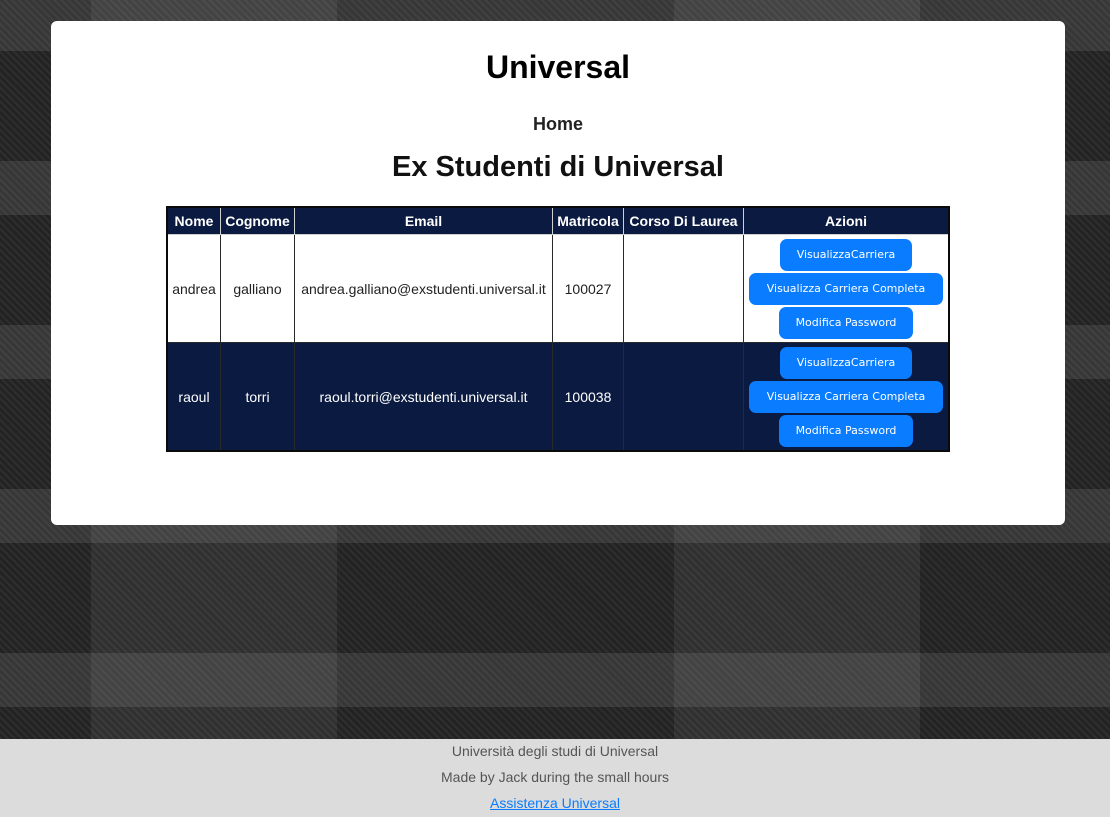  I want to click on header-cognome: Cognome, so click(257, 220).